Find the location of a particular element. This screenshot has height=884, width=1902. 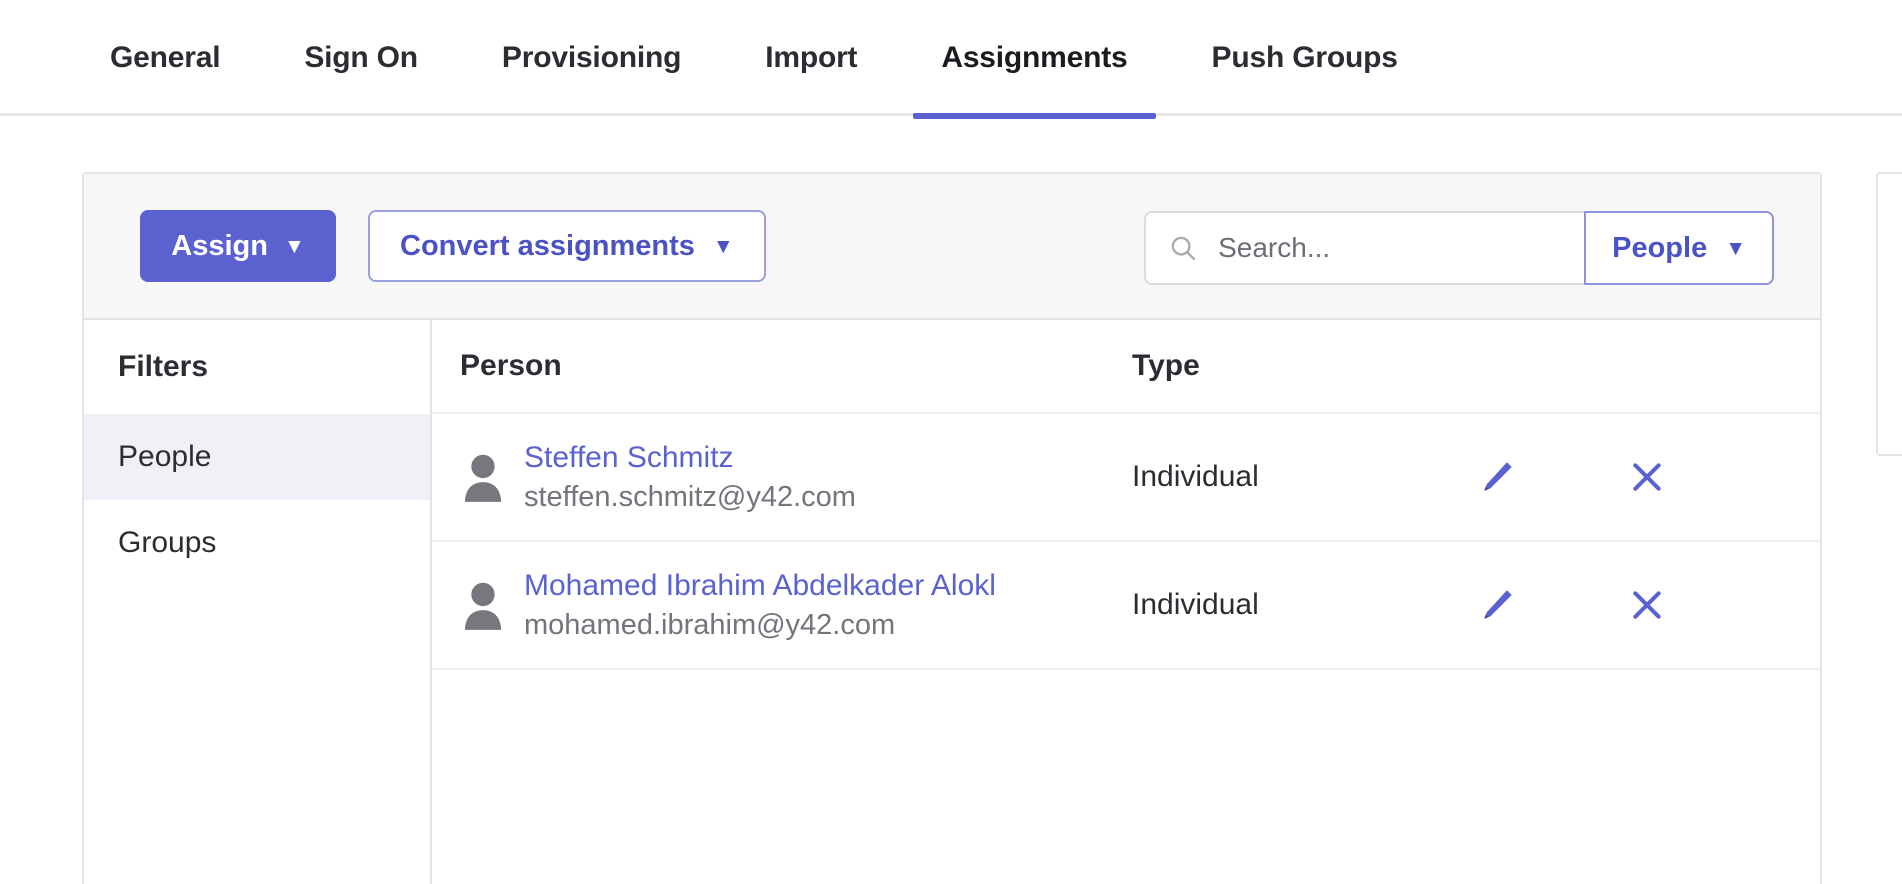

tab-import-label: Import is located at coordinates (811, 57).